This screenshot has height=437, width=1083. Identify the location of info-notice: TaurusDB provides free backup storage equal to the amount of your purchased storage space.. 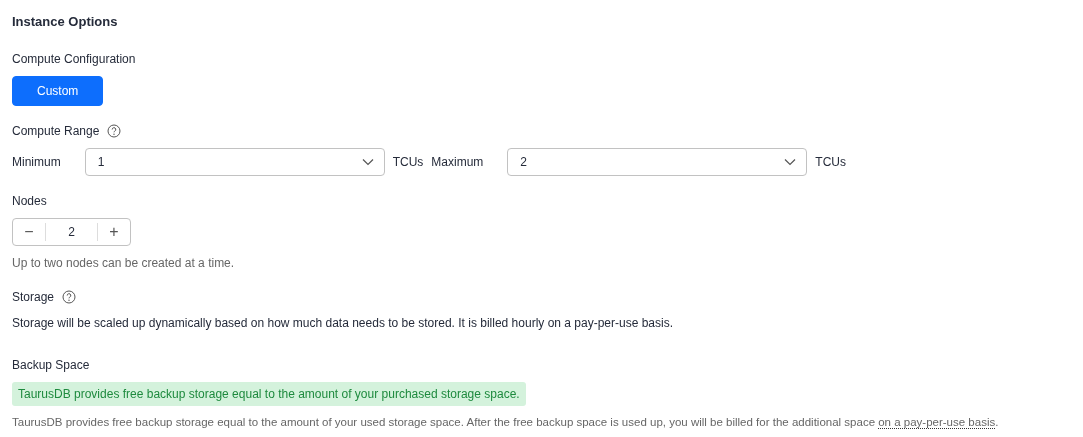
(269, 393).